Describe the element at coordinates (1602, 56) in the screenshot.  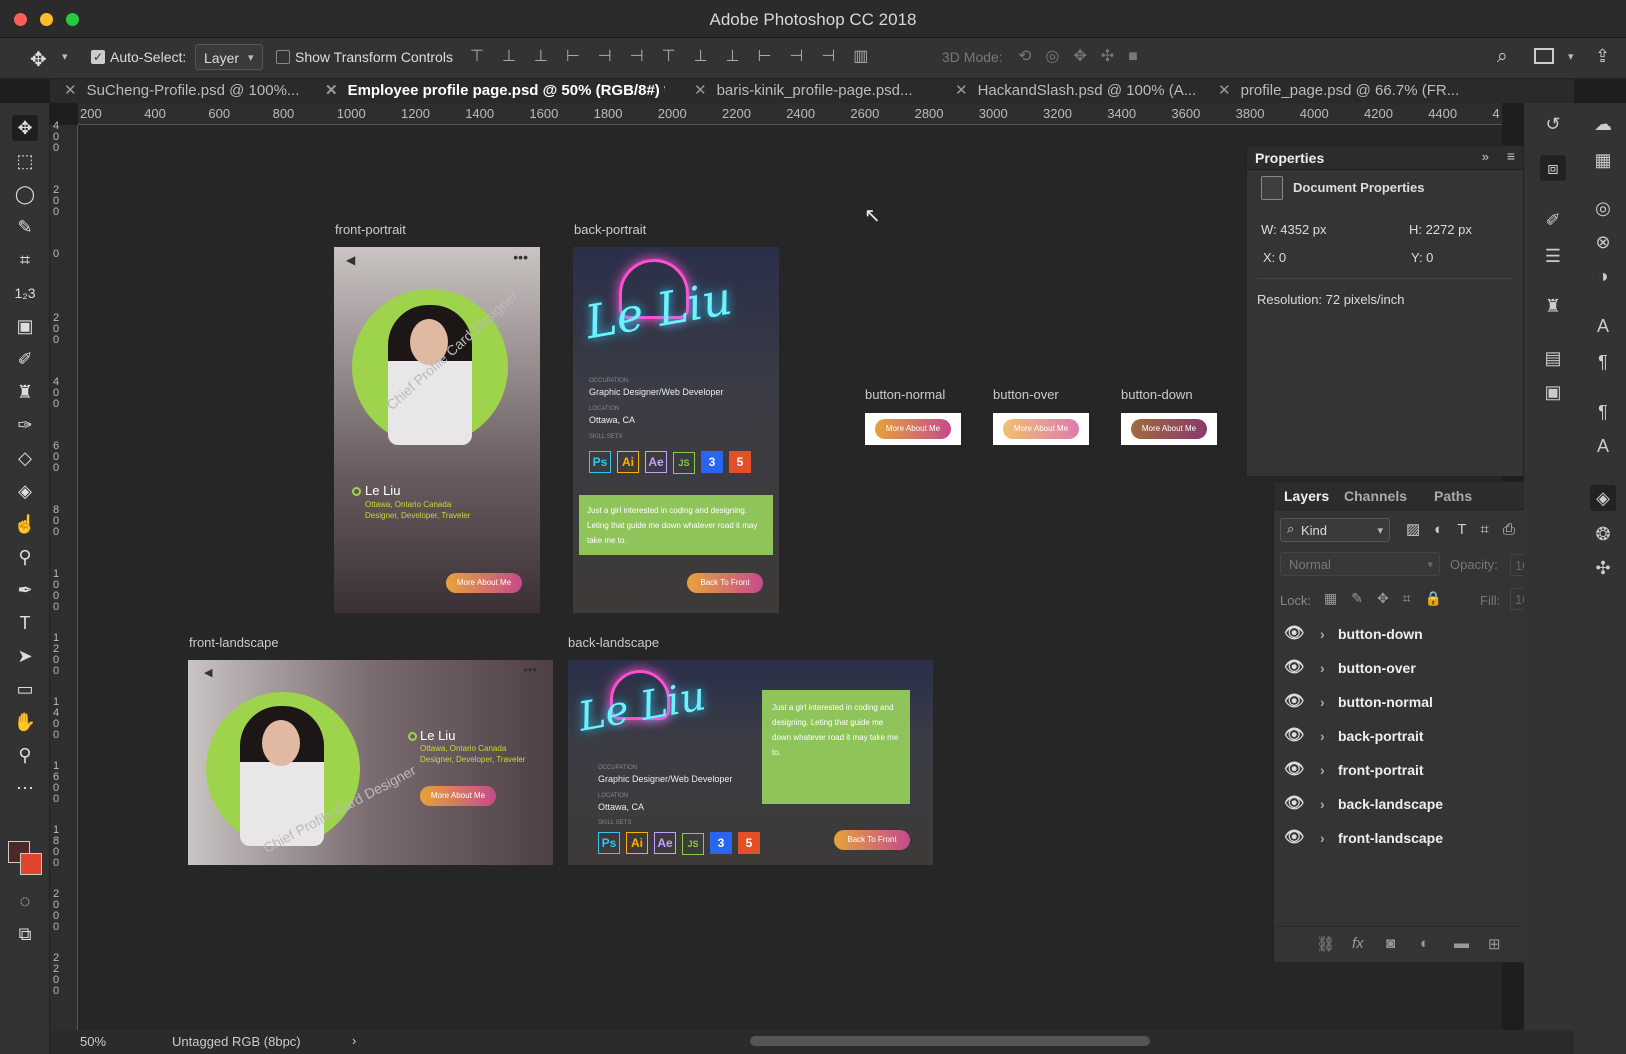
I see `share-icon: ⇪` at that location.